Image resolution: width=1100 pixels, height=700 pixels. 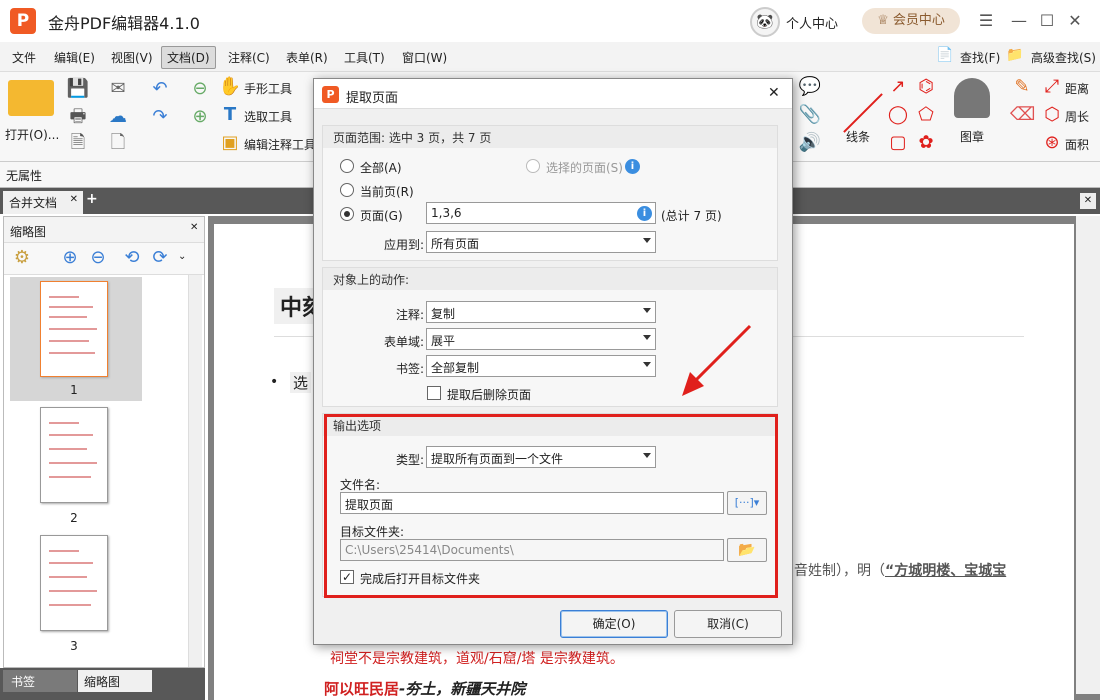 I want to click on area-label: 面积, so click(x=1077, y=144).